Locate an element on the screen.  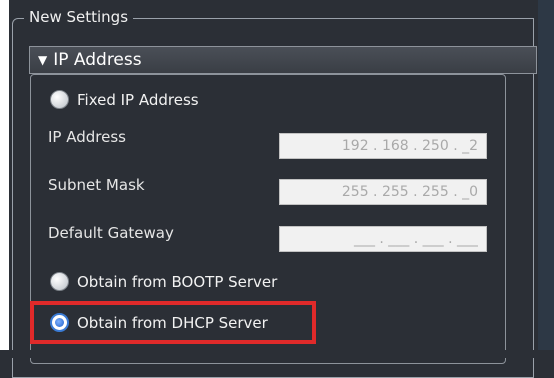
fixed-ip-option: Fixed IP Address is located at coordinates (124, 99).